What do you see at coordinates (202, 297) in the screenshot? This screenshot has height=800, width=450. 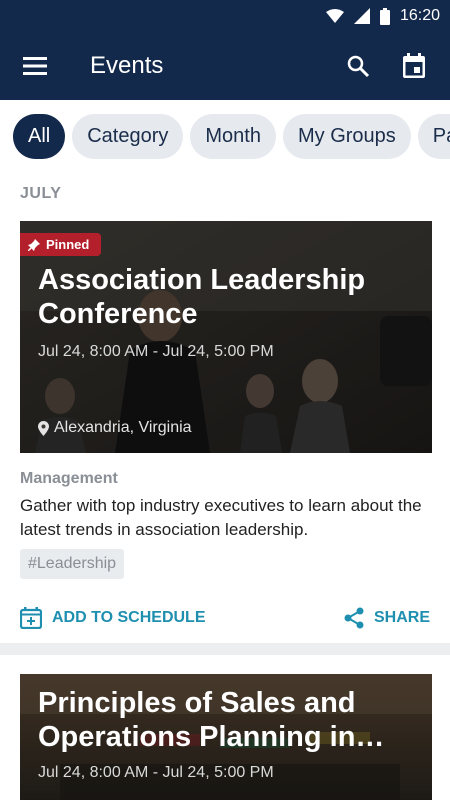 I see `event-title: Association Leadership Conference` at bounding box center [202, 297].